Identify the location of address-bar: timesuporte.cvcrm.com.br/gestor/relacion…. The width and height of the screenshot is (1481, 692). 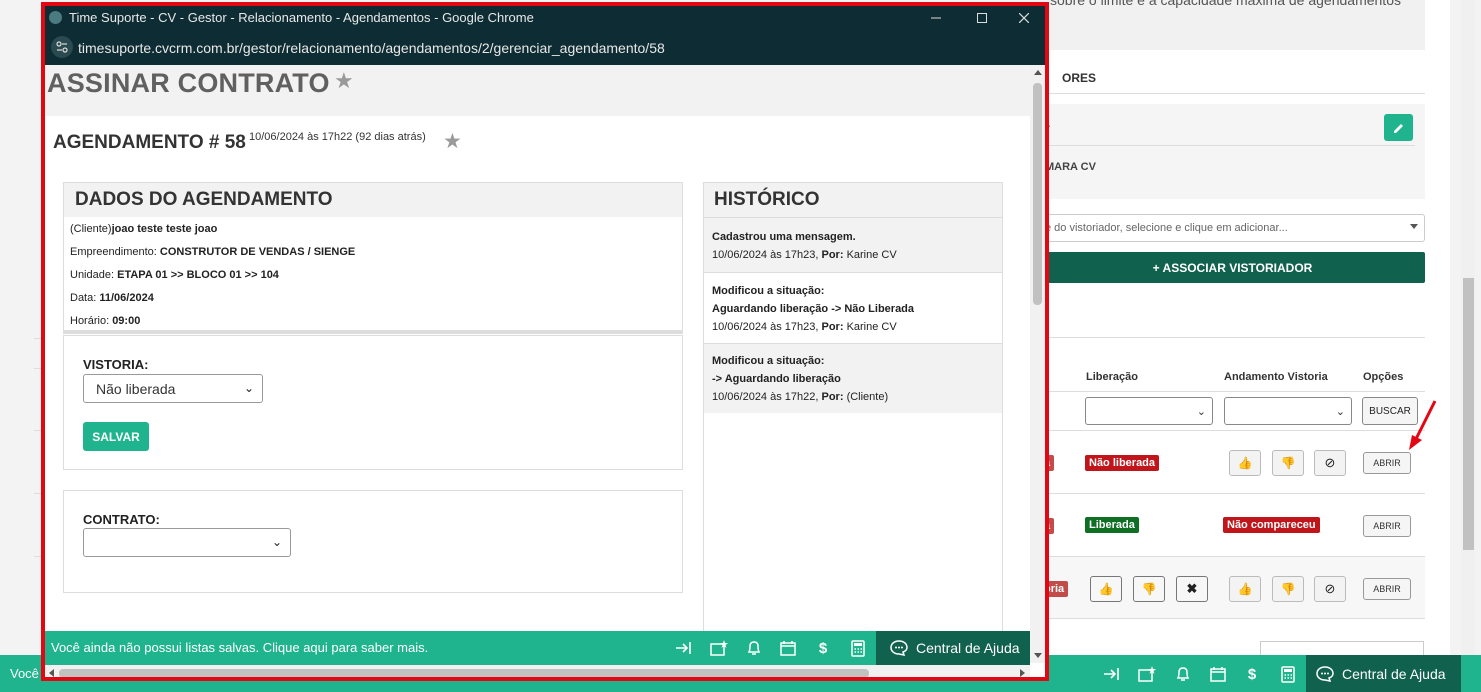
(545, 47).